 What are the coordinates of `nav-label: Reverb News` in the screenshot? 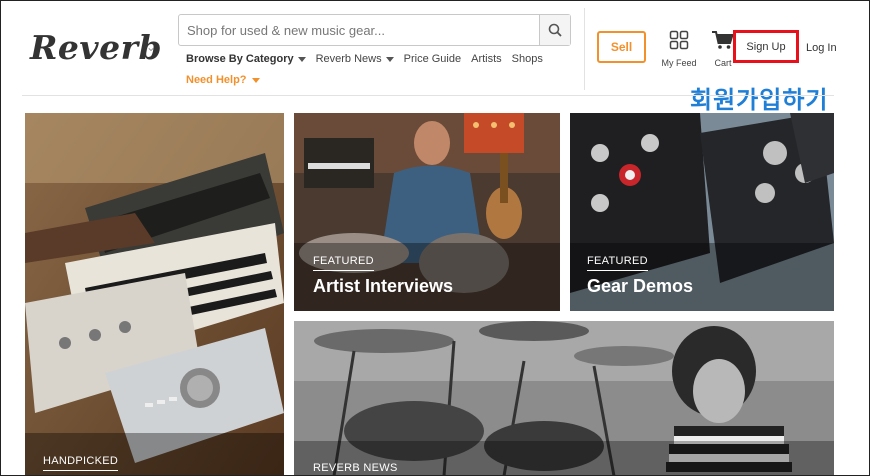 It's located at (348, 59).